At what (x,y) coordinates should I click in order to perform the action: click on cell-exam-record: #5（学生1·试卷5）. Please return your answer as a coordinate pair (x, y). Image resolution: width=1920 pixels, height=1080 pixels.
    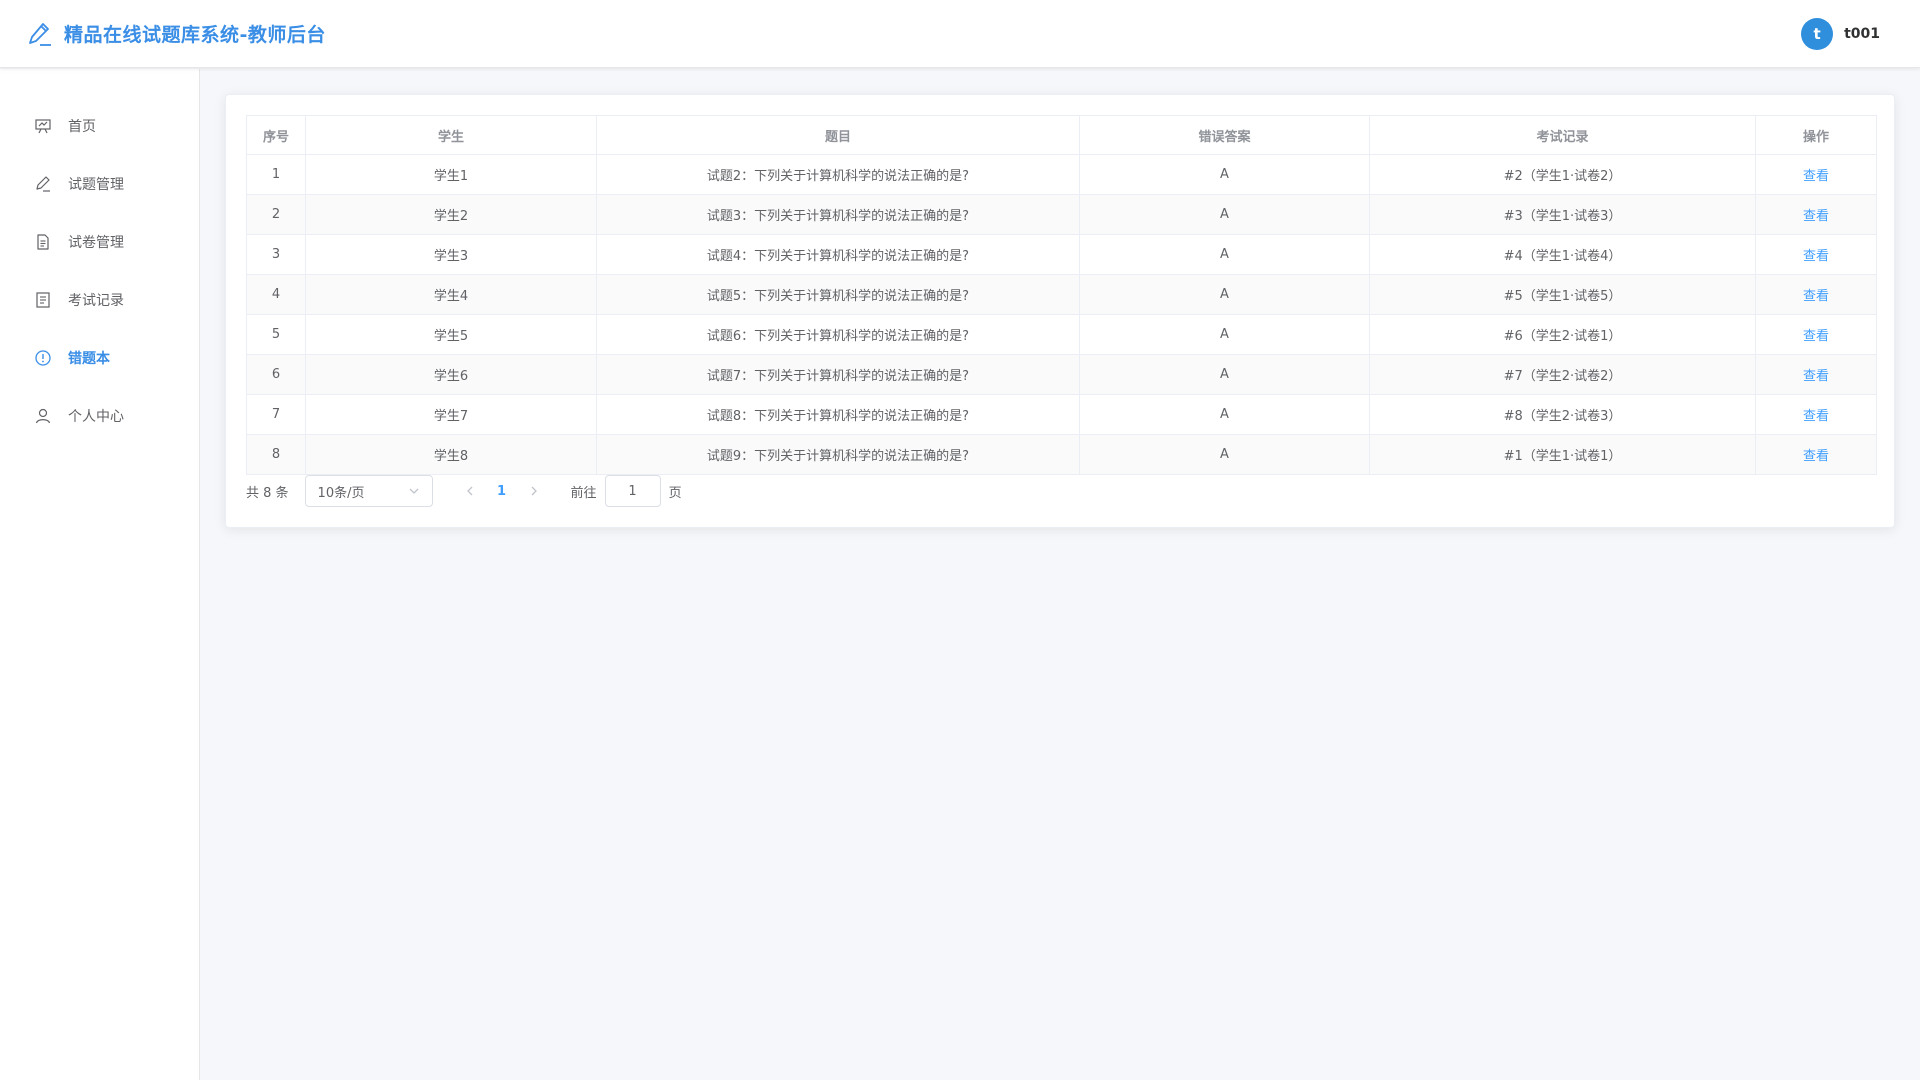
    Looking at the image, I should click on (1562, 294).